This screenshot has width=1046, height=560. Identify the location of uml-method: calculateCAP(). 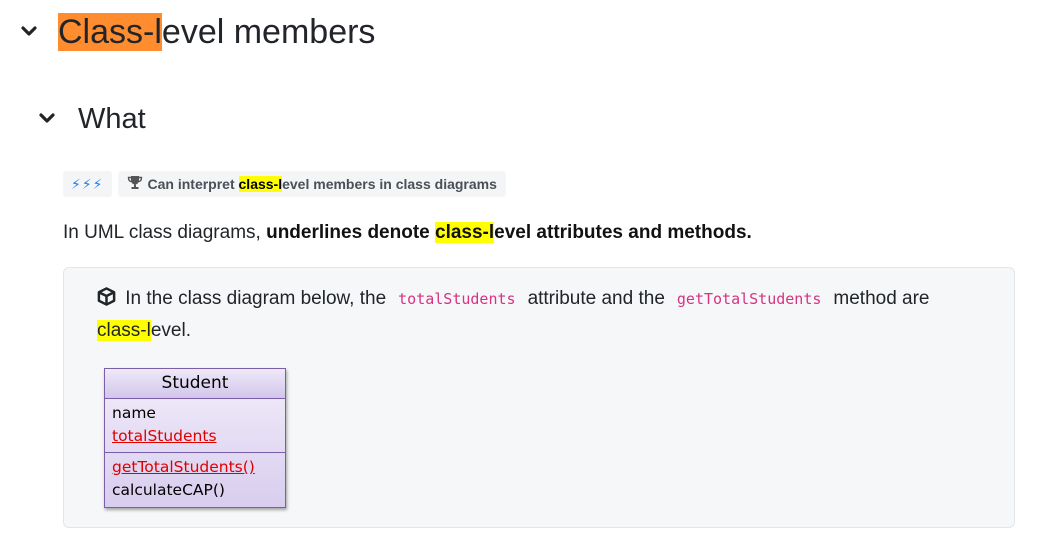
(168, 490).